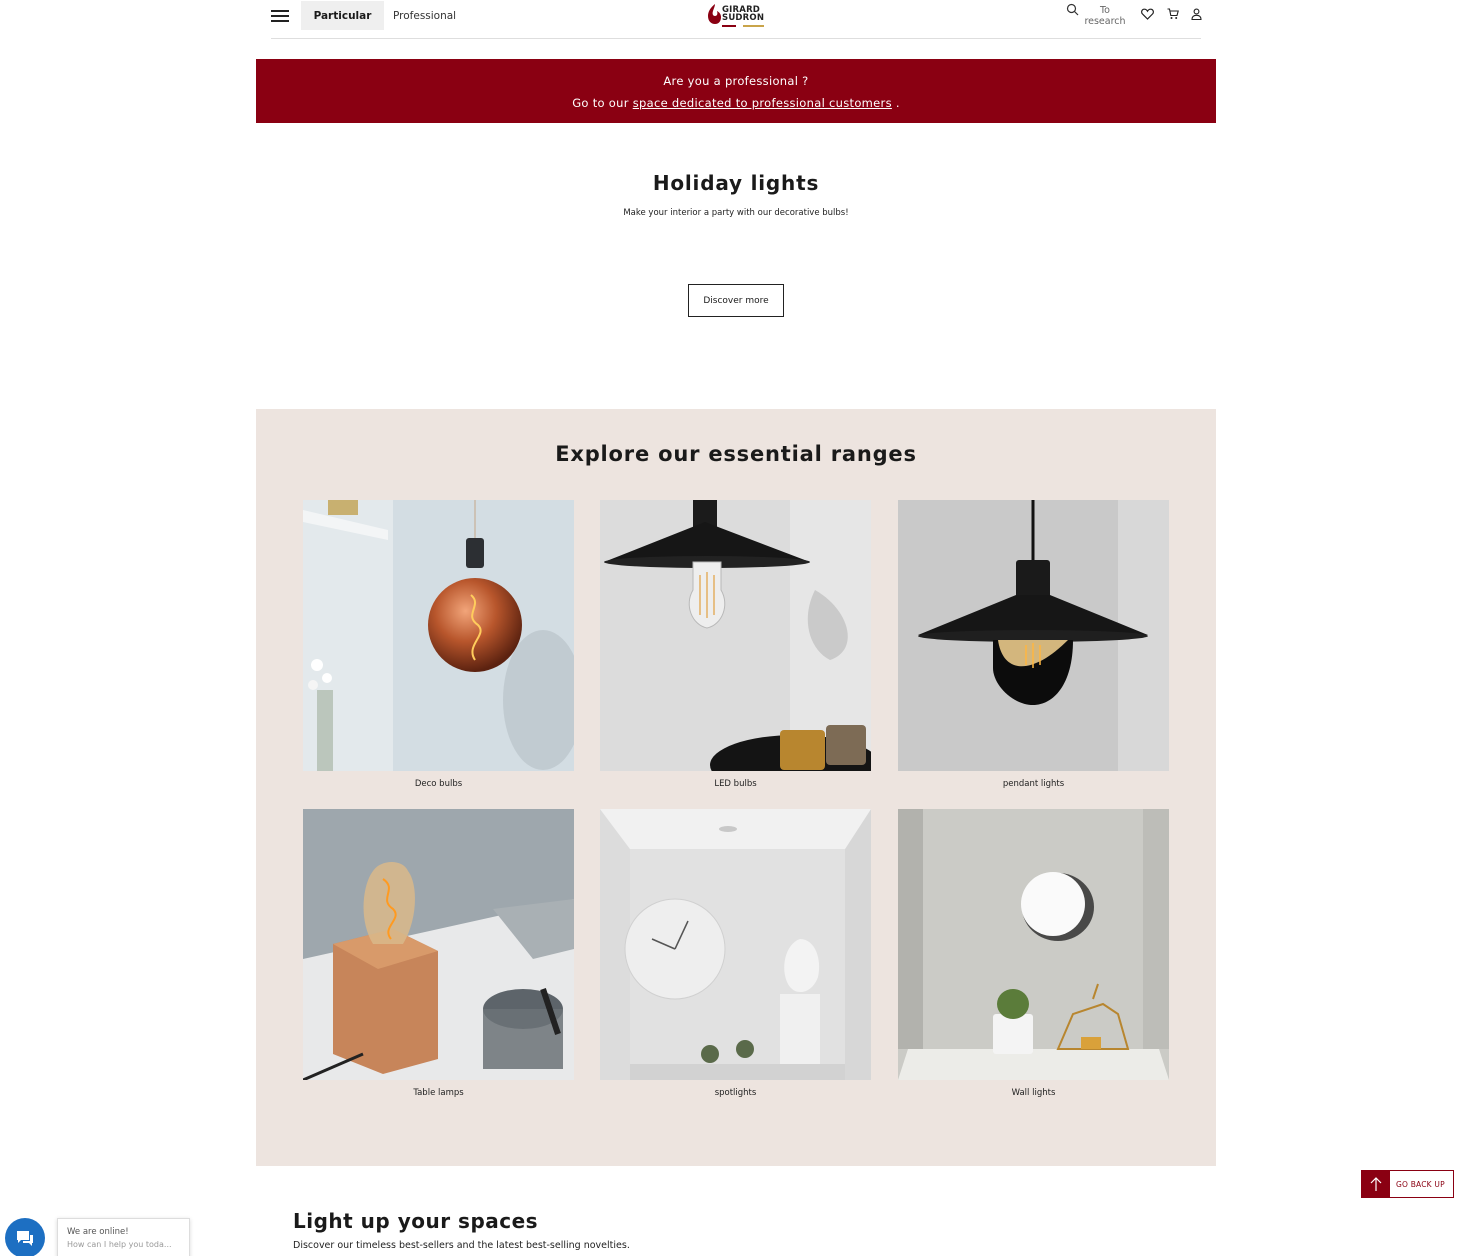 The width and height of the screenshot is (1472, 1256). I want to click on hamburger-menu-icon, so click(280, 16).